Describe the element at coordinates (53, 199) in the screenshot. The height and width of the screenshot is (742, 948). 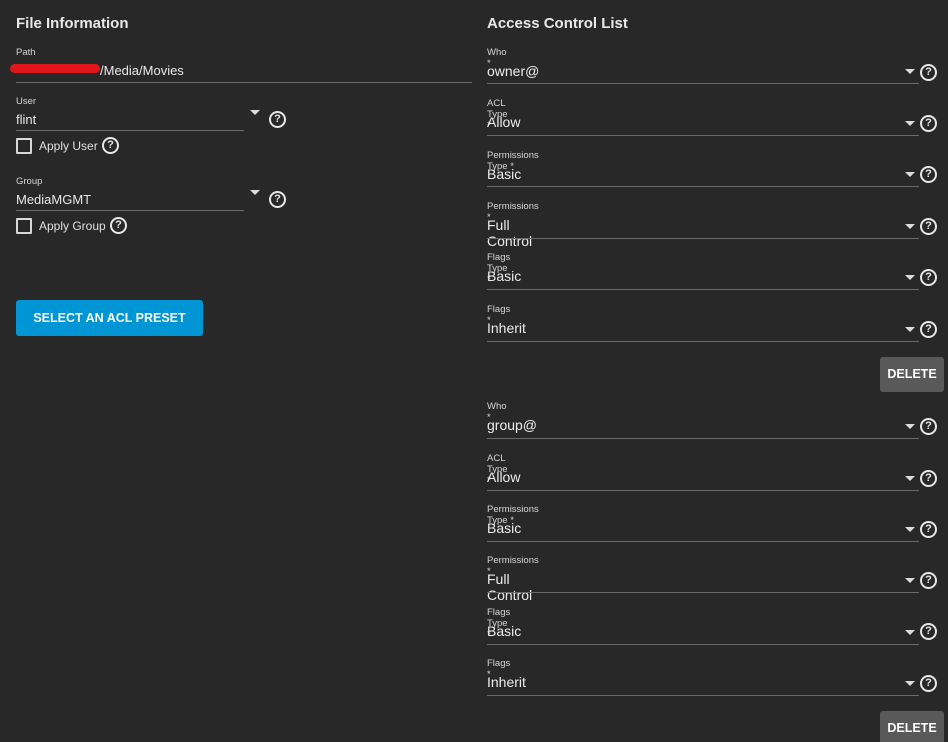
I see `group-select: MediaMGMT` at that location.